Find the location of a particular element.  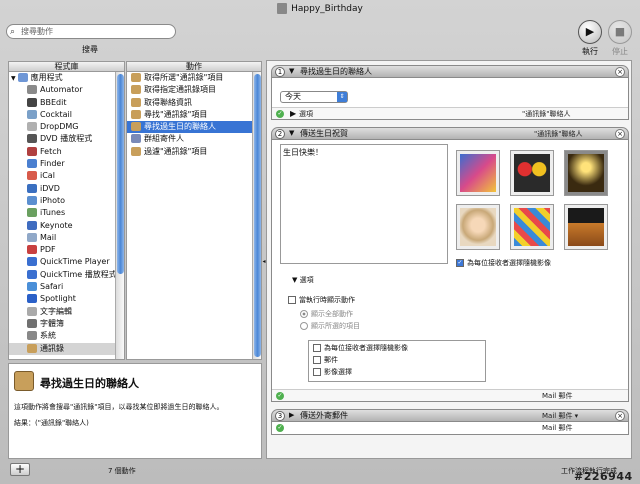

option-item-label: 為每位接收者選擇隨機影像 is located at coordinates (366, 348).